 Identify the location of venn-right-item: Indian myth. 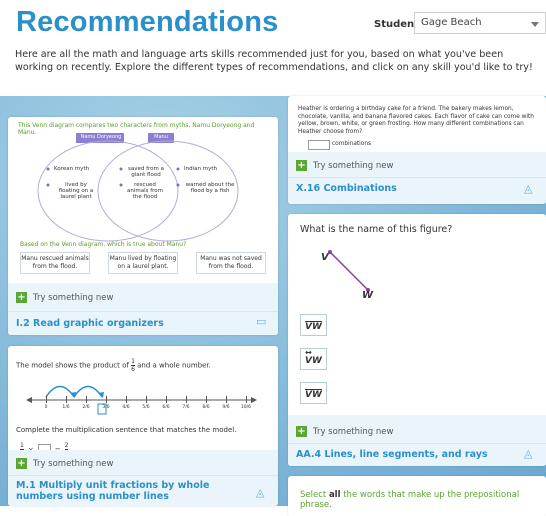
(200, 169).